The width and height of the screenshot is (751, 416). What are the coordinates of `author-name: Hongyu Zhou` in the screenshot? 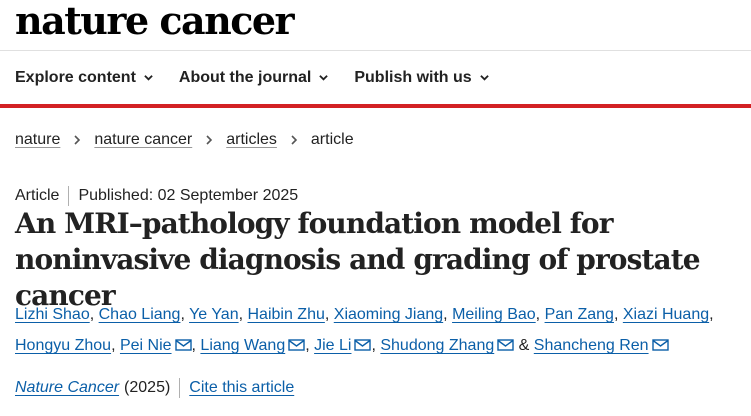 It's located at (63, 345).